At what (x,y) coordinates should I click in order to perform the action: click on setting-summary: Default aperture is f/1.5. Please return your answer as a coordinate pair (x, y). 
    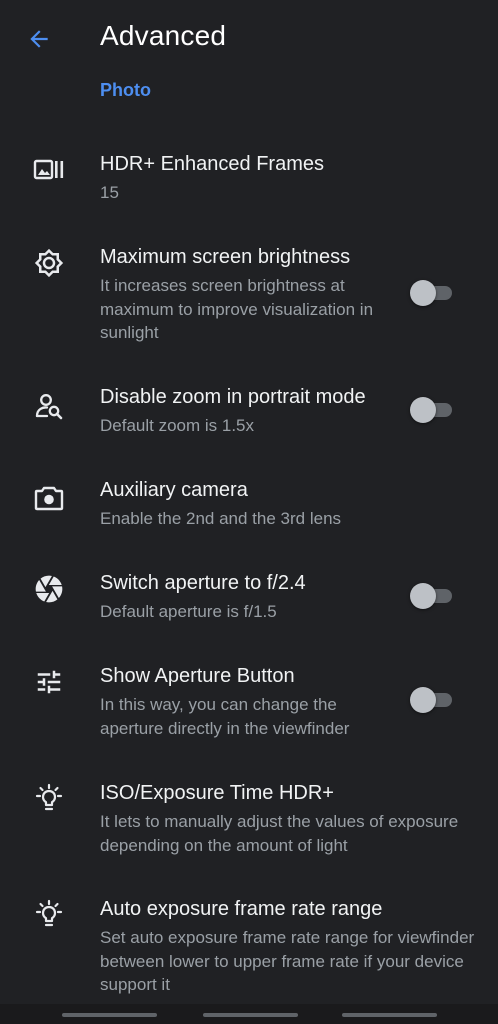
    Looking at the image, I should click on (188, 611).